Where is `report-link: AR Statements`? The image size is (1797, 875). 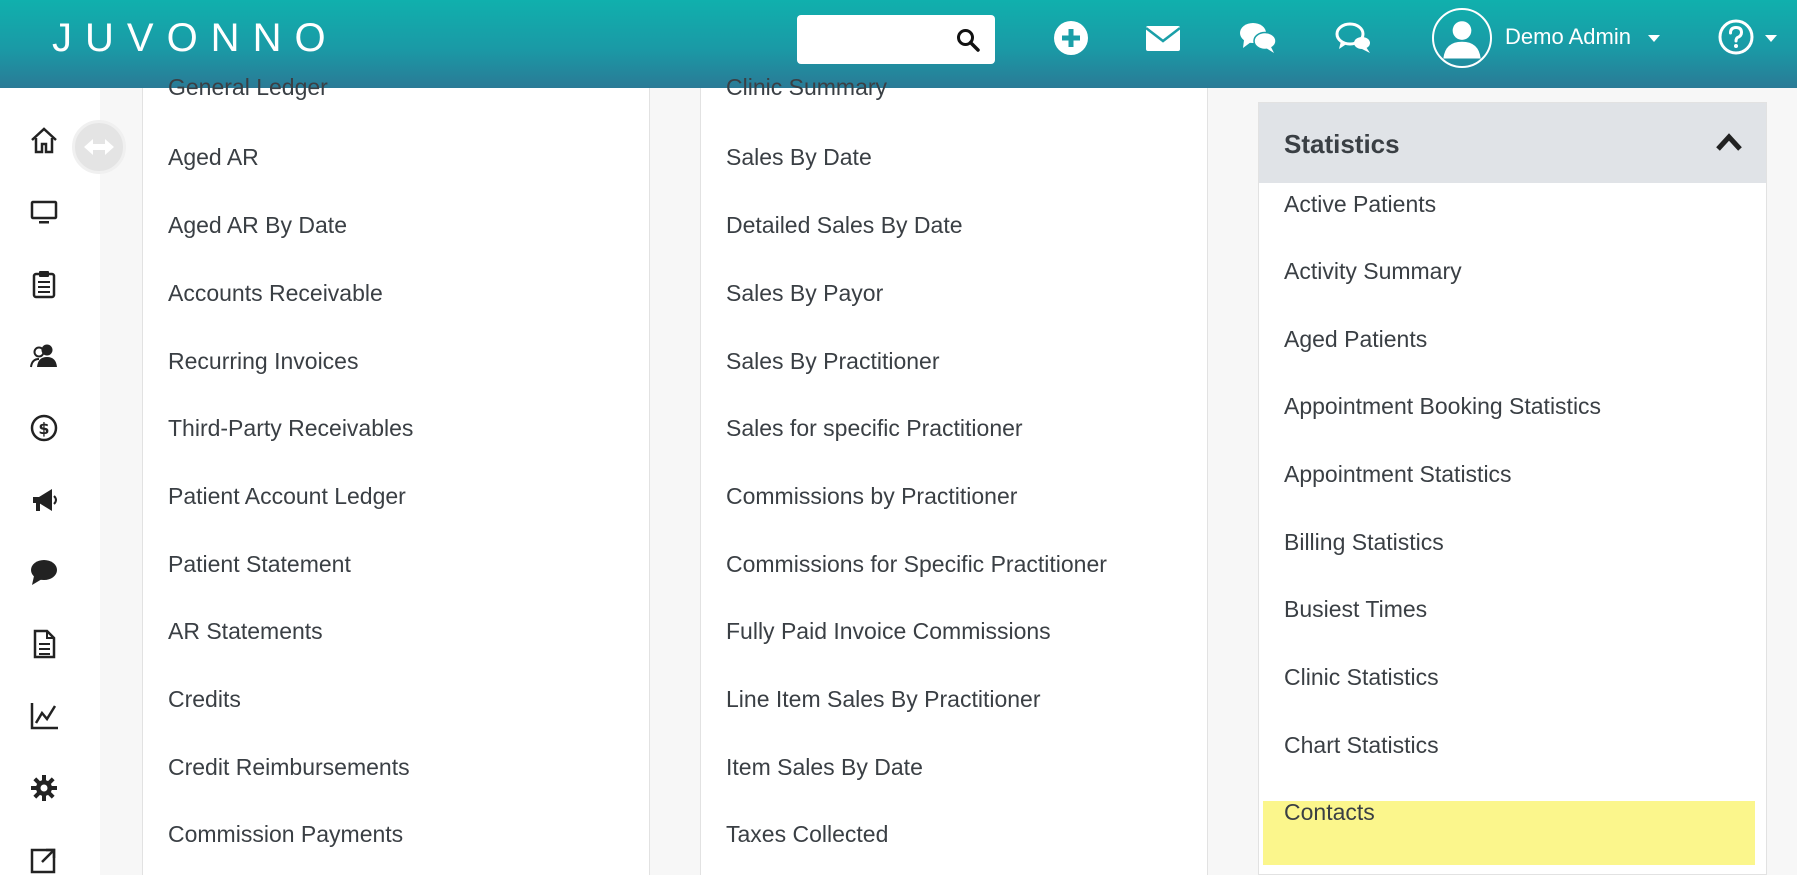 report-link: AR Statements is located at coordinates (245, 631).